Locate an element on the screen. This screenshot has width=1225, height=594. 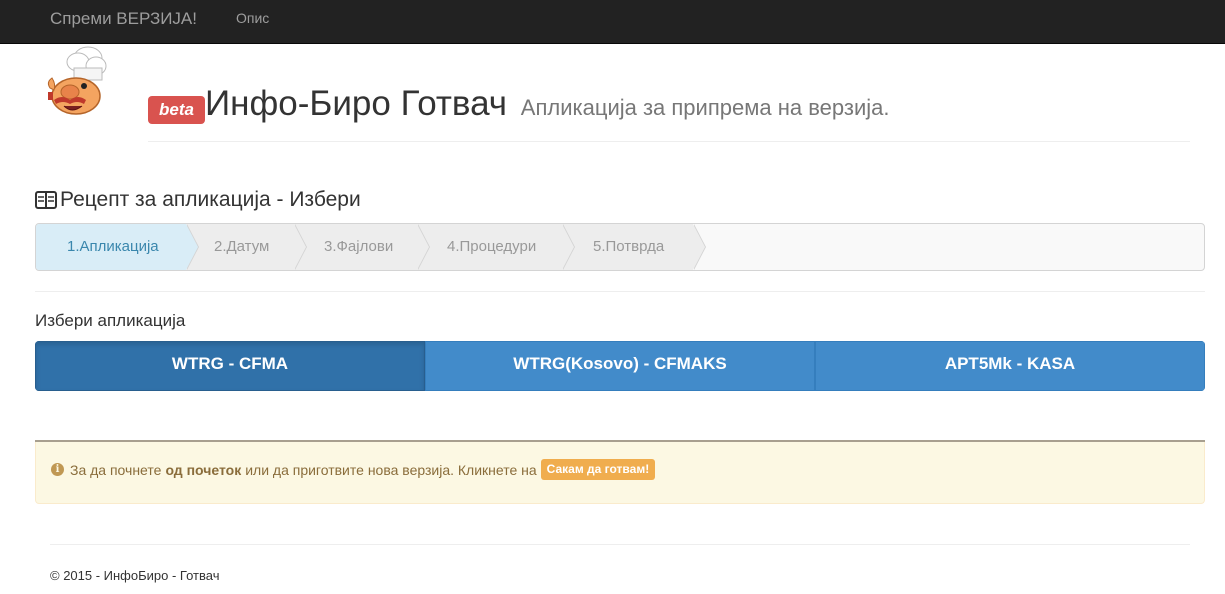
footer-copyright: © 2015 - ИнфоБиро - Готвач is located at coordinates (135, 575).